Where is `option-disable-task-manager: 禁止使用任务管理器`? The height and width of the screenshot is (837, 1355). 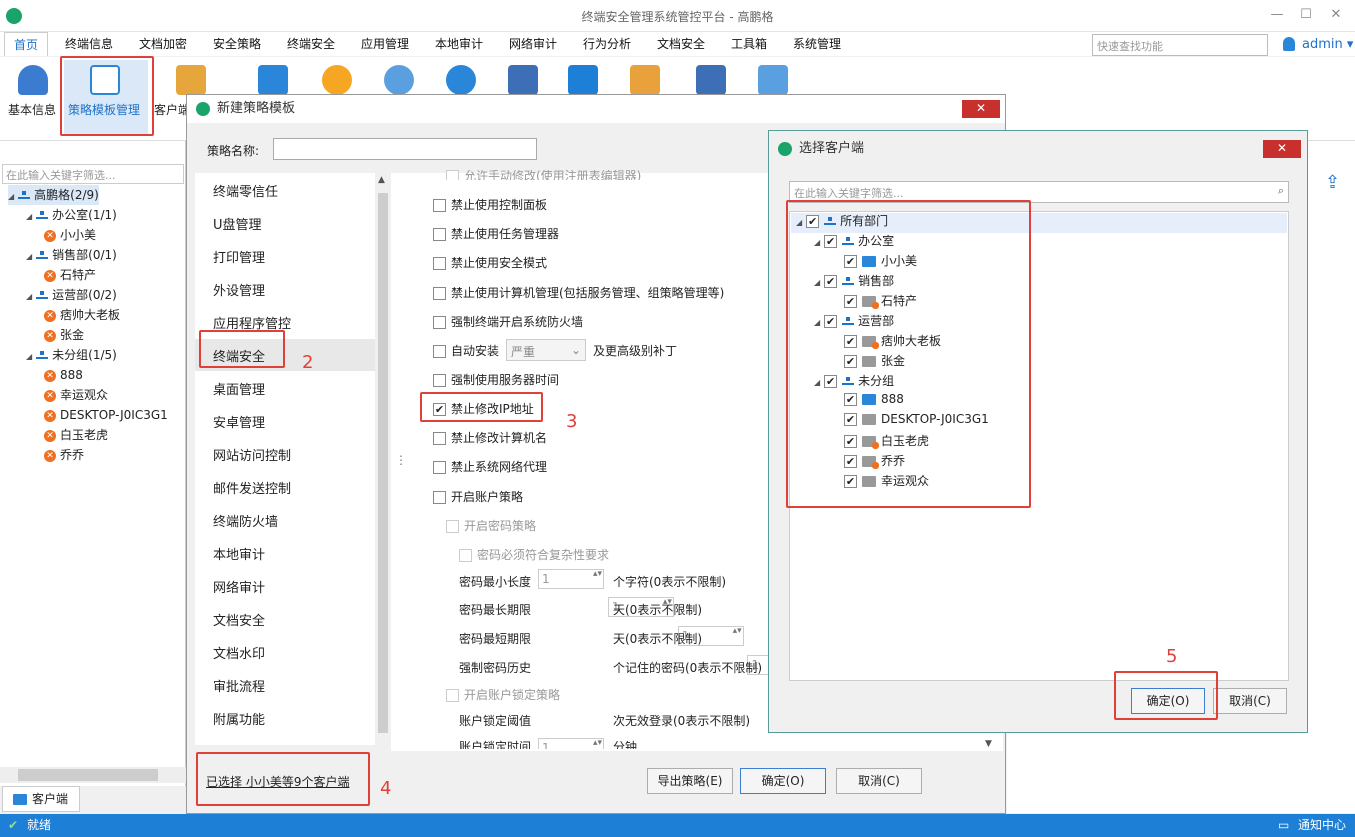 option-disable-task-manager: 禁止使用任务管理器 is located at coordinates (496, 233).